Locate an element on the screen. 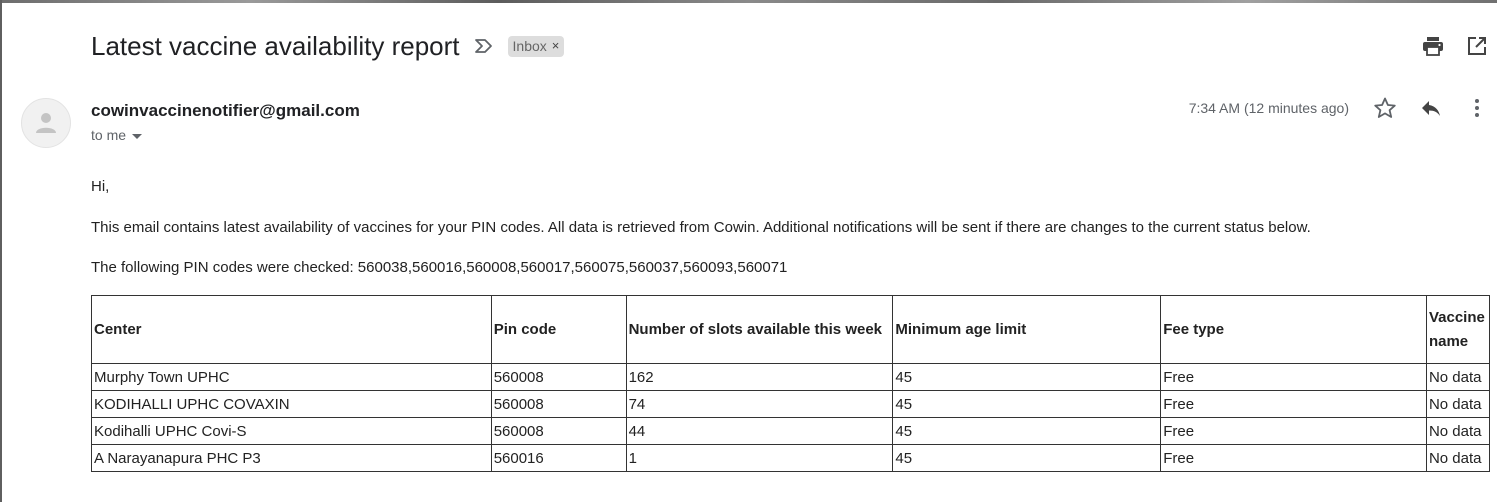 The height and width of the screenshot is (502, 1497). inbox-label-chip: Inbox × is located at coordinates (536, 46).